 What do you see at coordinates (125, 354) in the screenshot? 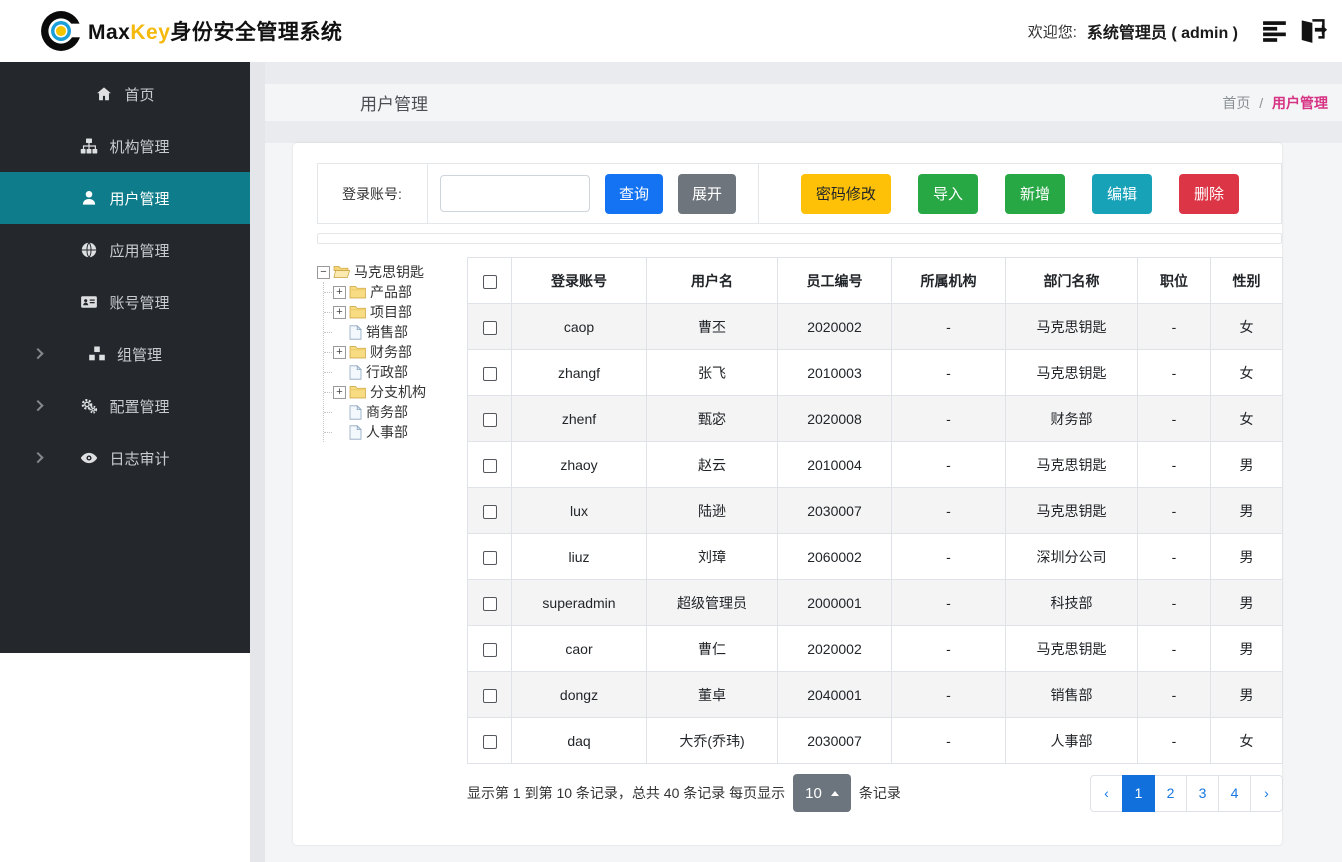
I see `sidebar-item-cubes: 组管理` at bounding box center [125, 354].